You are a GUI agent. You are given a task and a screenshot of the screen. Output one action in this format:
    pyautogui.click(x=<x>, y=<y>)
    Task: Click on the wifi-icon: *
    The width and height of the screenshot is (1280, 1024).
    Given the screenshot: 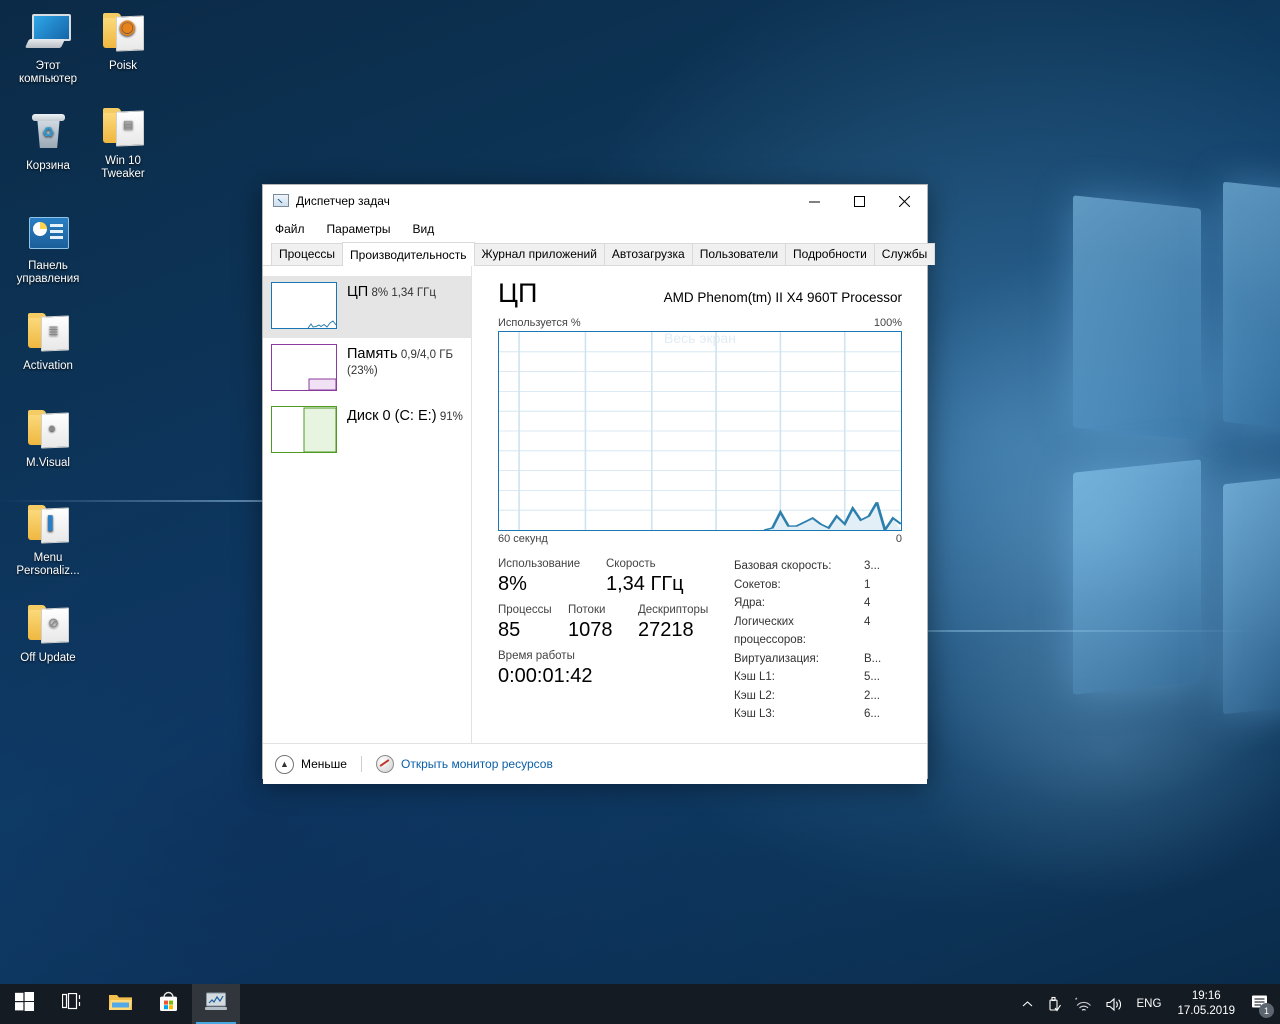 What is the action you would take?
    pyautogui.click(x=1083, y=1004)
    